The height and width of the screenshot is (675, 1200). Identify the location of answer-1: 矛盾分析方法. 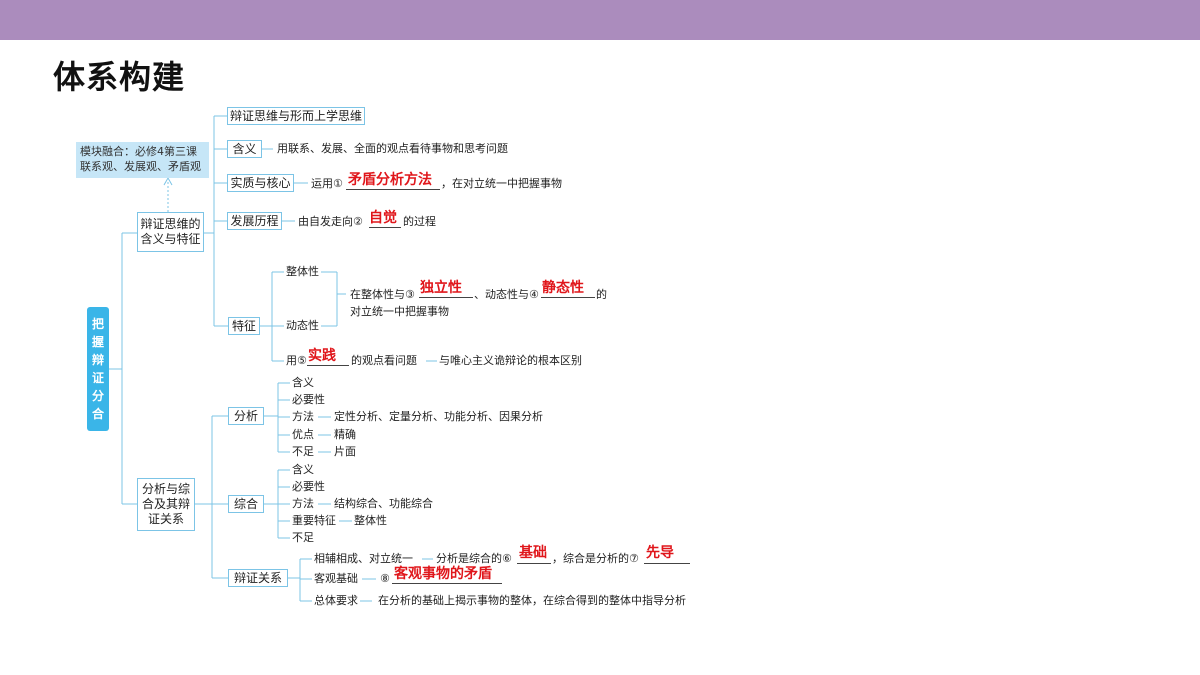
(390, 180).